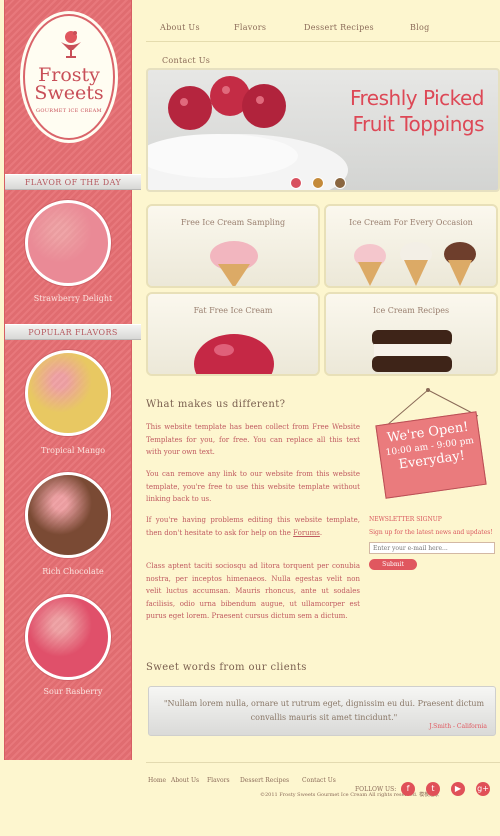  I want to click on sundae-cup-icon, so click(71, 44).